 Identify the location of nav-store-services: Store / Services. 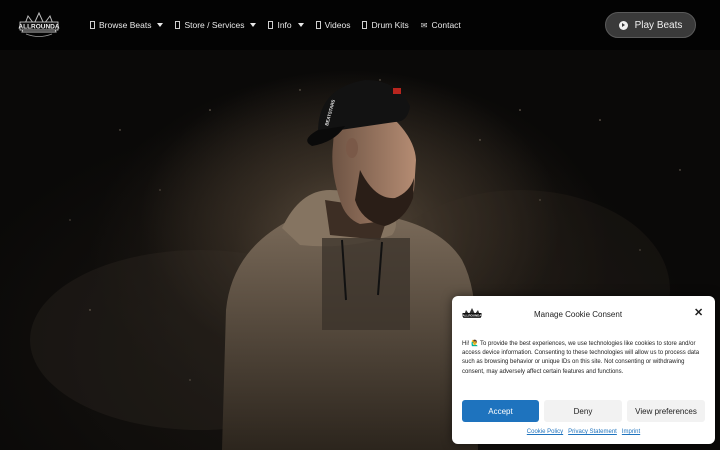
(216, 25).